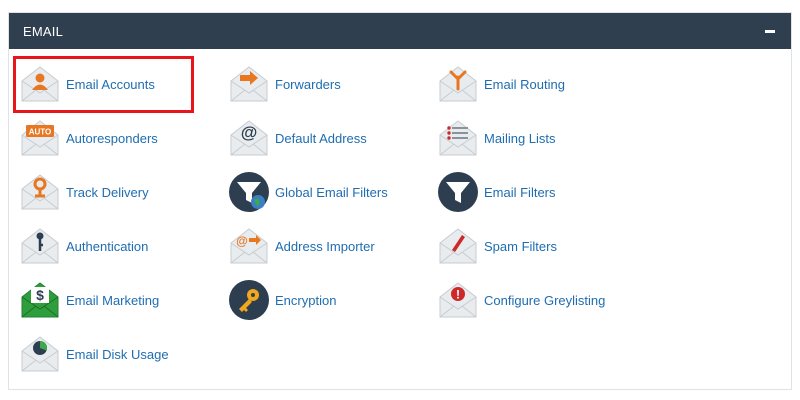  I want to click on email-marketing-link: $ Email Marketing, so click(89, 300).